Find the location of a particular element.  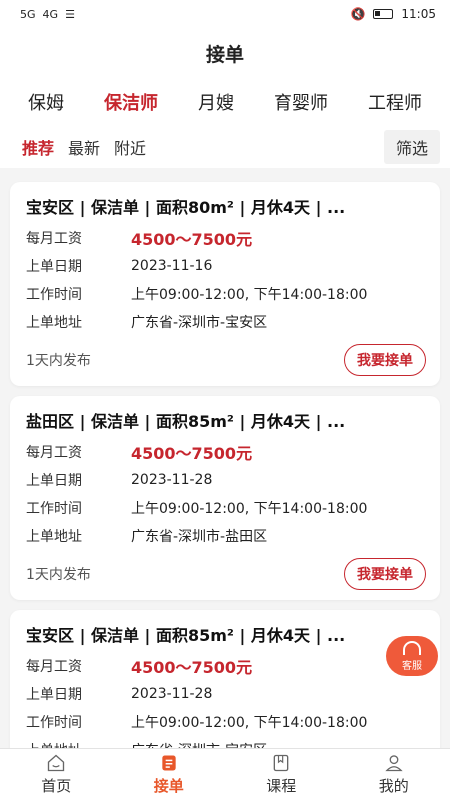

clock: 11:05 is located at coordinates (418, 14).